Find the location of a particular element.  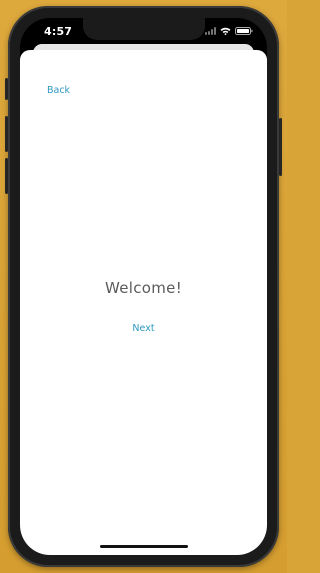

wifi-icon is located at coordinates (225, 31).